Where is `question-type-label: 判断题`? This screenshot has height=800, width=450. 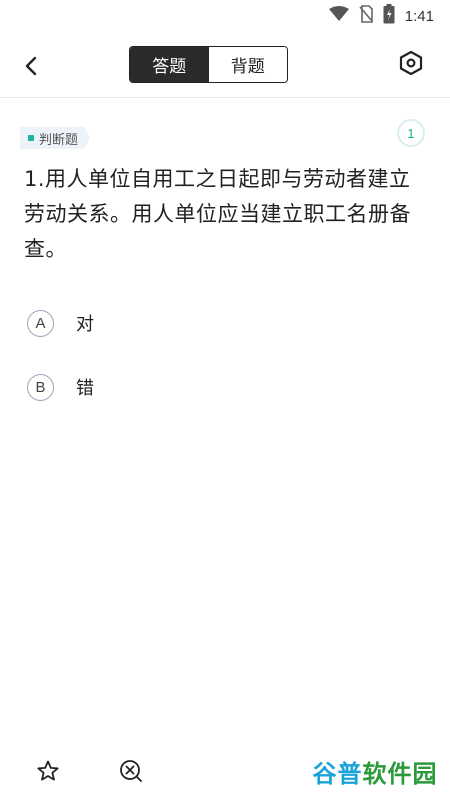 question-type-label: 判断题 is located at coordinates (59, 140).